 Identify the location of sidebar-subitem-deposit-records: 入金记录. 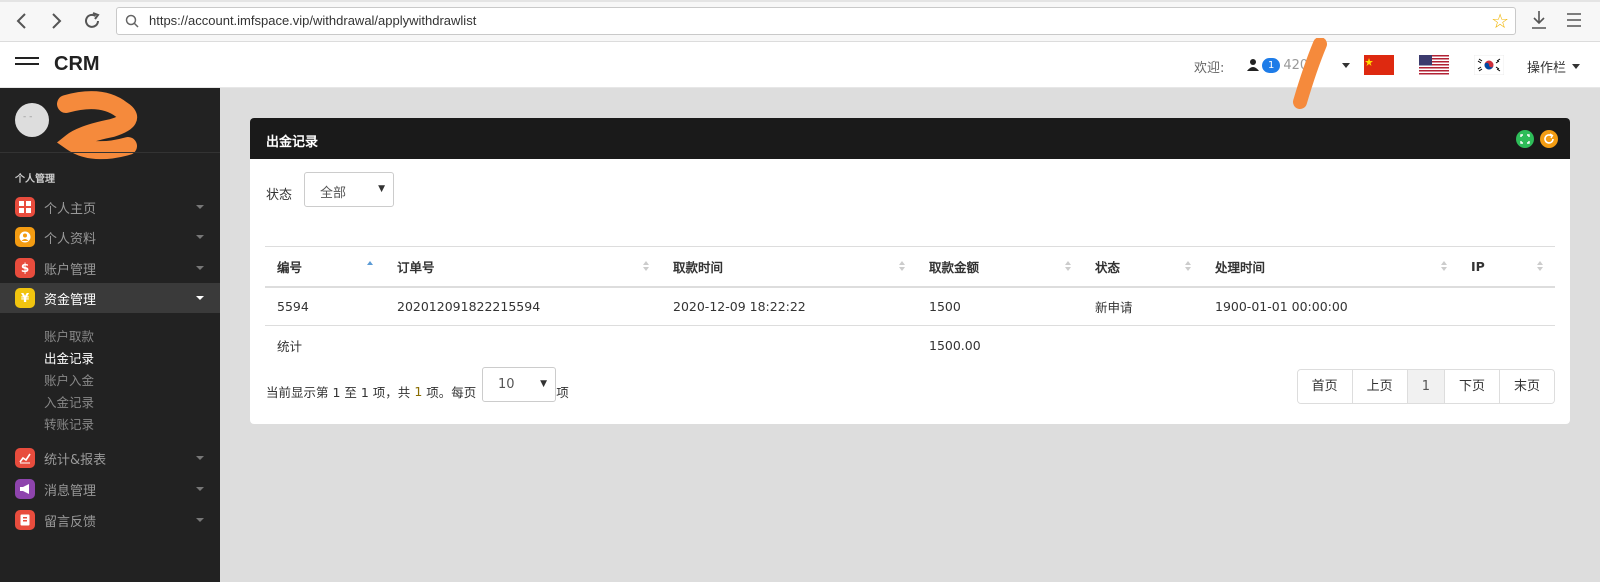
(69, 401).